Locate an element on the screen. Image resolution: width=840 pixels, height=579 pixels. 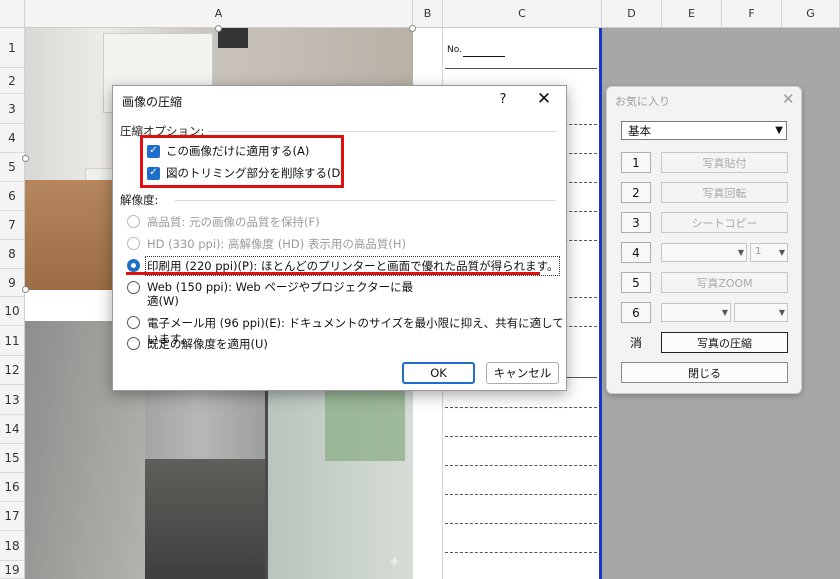
panel-title: お気に入り is located at coordinates (642, 101).